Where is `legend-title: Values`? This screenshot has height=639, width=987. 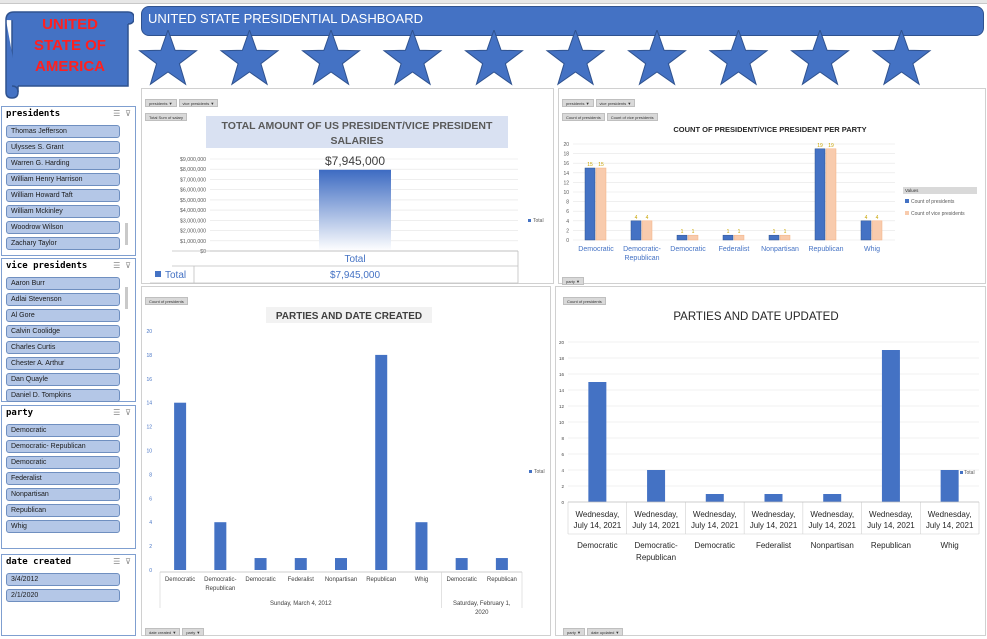 legend-title: Values is located at coordinates (912, 190).